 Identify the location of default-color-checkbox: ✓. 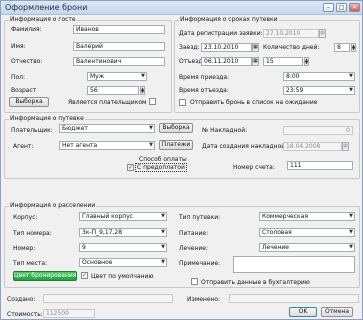
(84, 275).